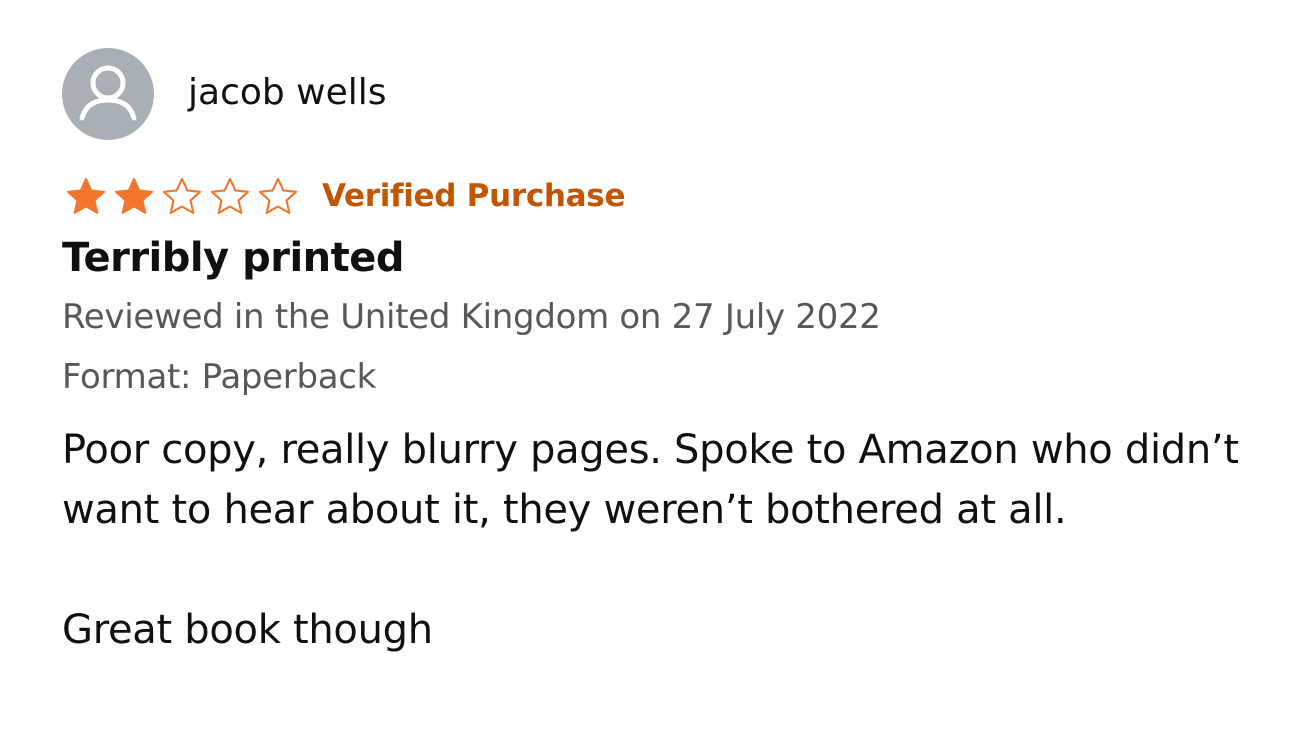 The width and height of the screenshot is (1290, 730). I want to click on reviewer-profile: jacob wells, so click(657, 94).